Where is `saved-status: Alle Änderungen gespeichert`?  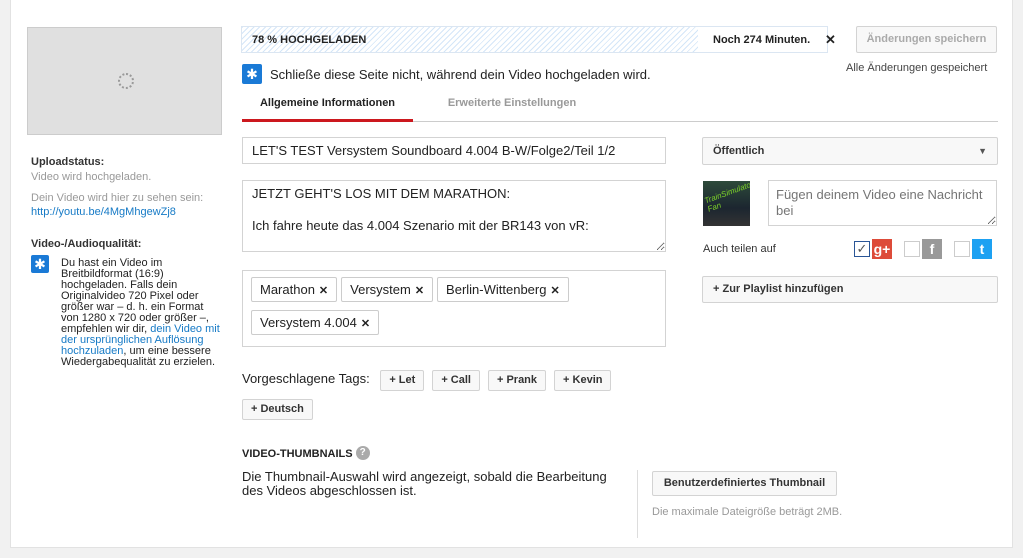
saved-status: Alle Änderungen gespeichert is located at coordinates (917, 68).